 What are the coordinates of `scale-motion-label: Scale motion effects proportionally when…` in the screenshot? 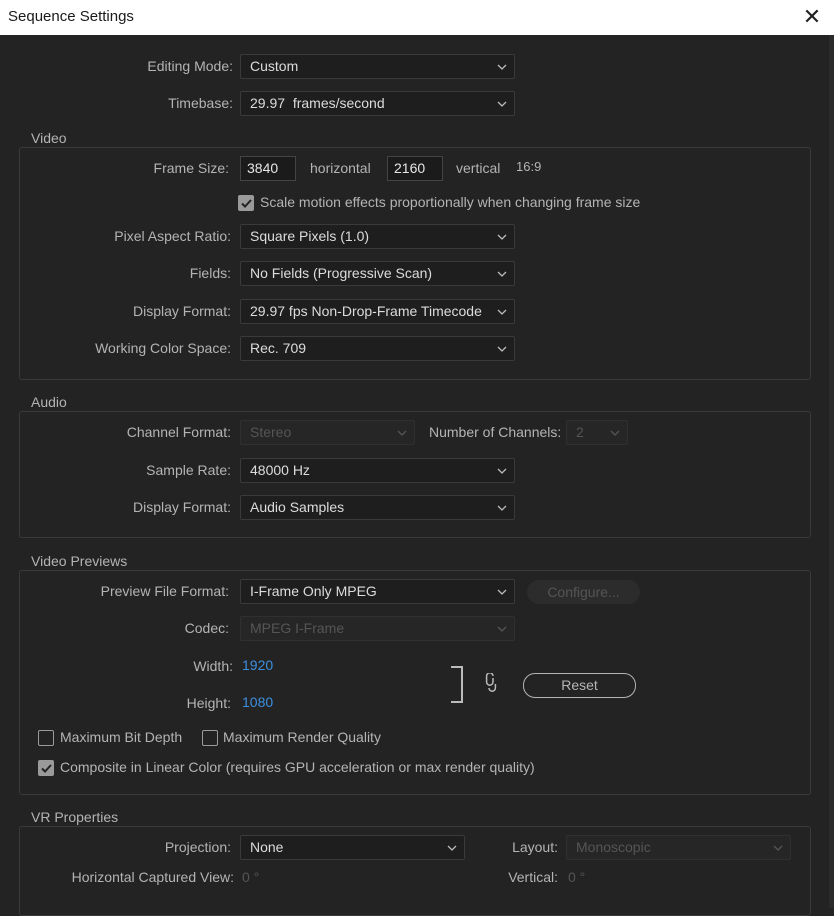 It's located at (450, 202).